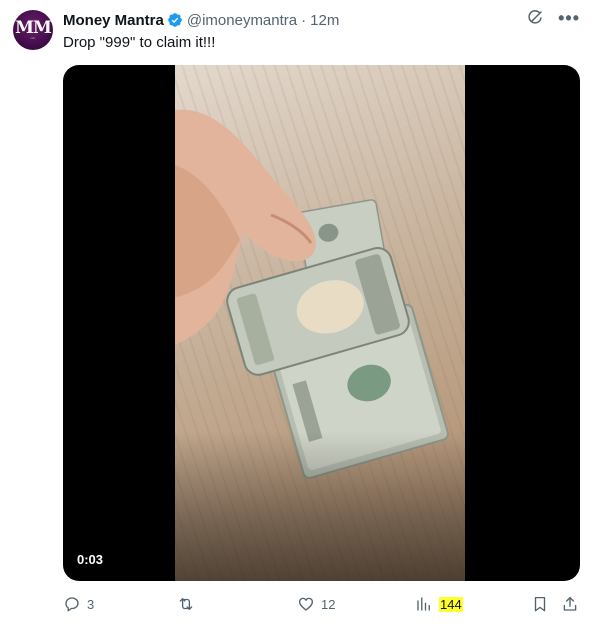  I want to click on bookmark-button, so click(540, 604).